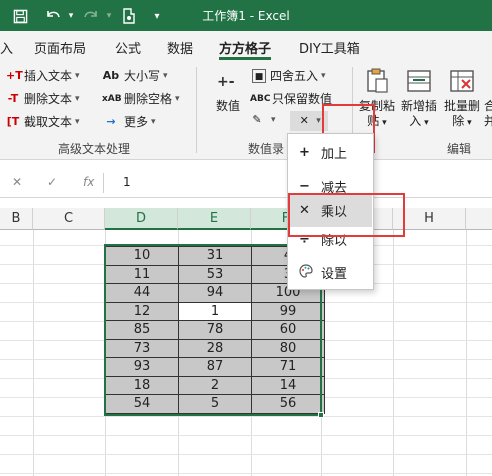 This screenshot has height=476, width=492. What do you see at coordinates (302, 99) in the screenshot?
I see `keep-values-label: 只保留数值` at bounding box center [302, 99].